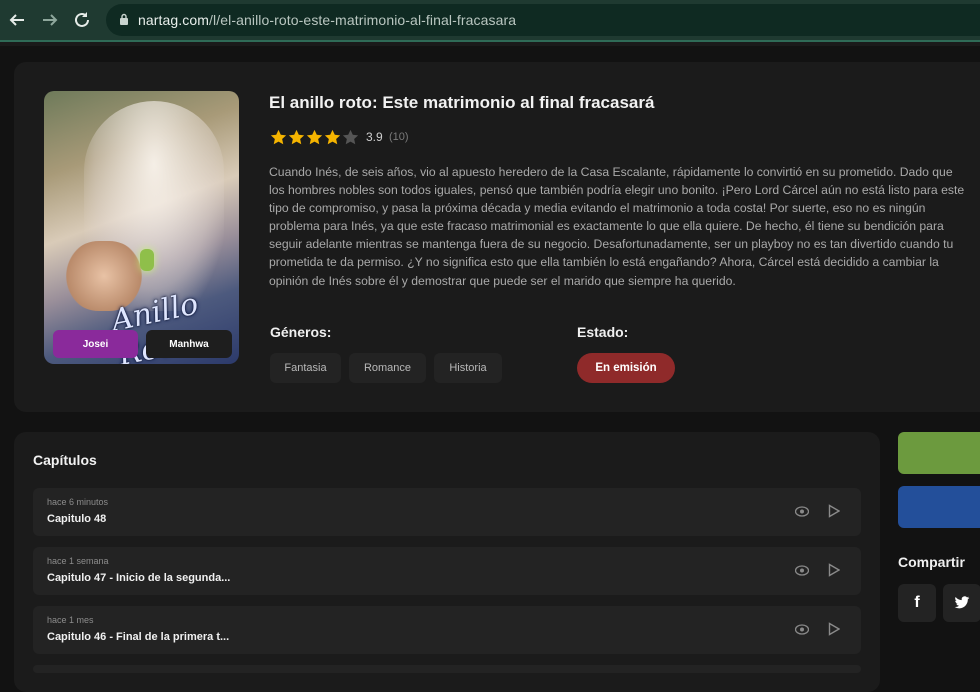 The image size is (980, 692). What do you see at coordinates (931, 562) in the screenshot?
I see `share-label: Compartir` at bounding box center [931, 562].